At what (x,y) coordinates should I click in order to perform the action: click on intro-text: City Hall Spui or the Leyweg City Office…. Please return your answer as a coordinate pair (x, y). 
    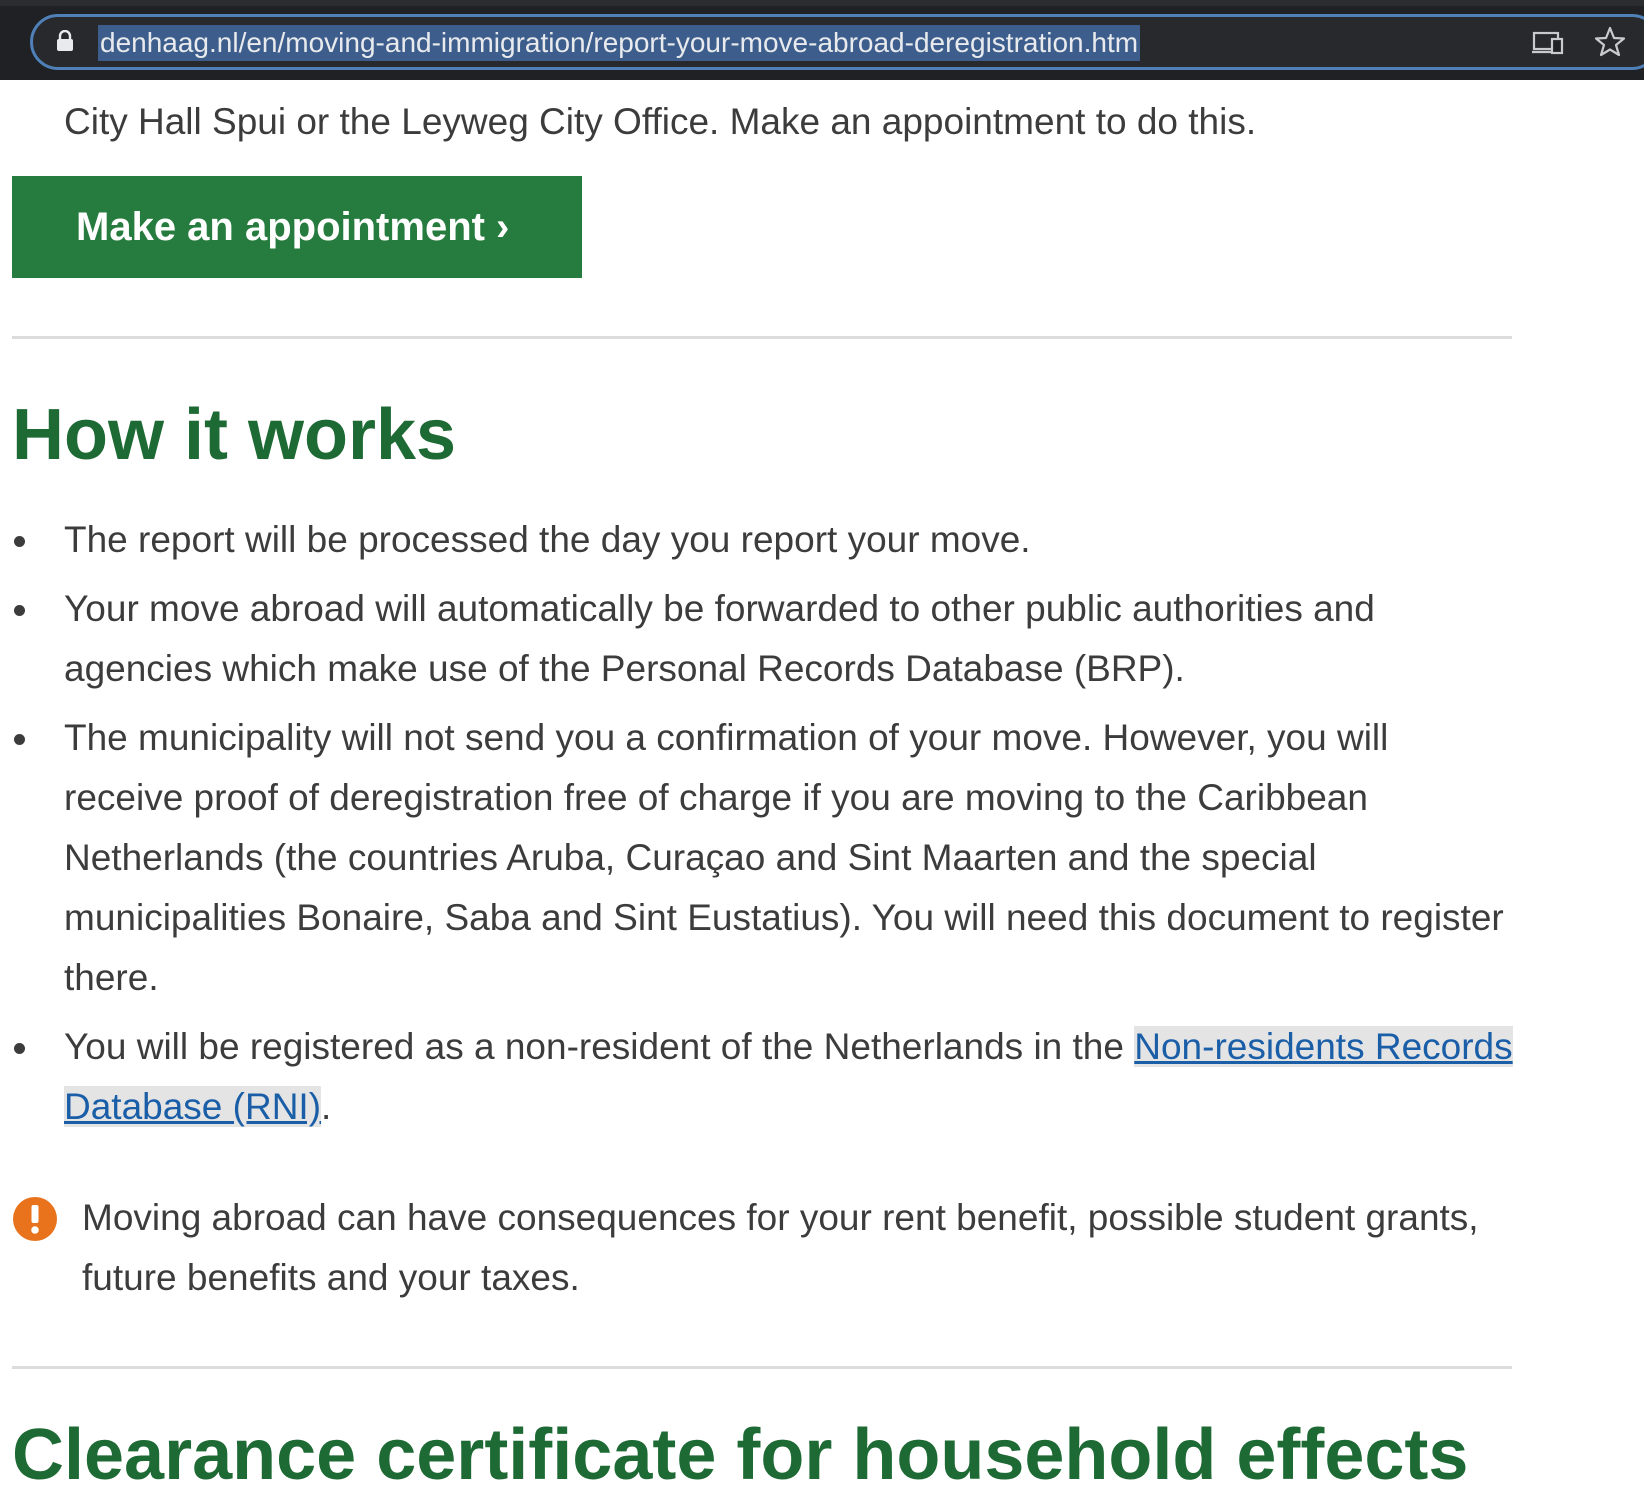
    Looking at the image, I should click on (660, 121).